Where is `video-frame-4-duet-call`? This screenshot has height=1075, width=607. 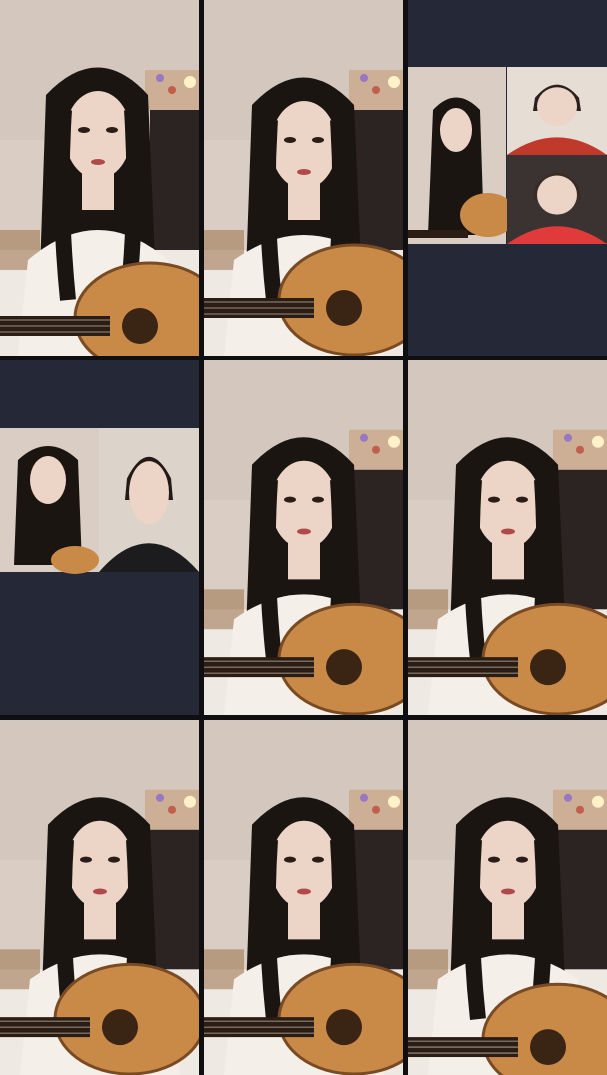 video-frame-4-duet-call is located at coordinates (99, 537).